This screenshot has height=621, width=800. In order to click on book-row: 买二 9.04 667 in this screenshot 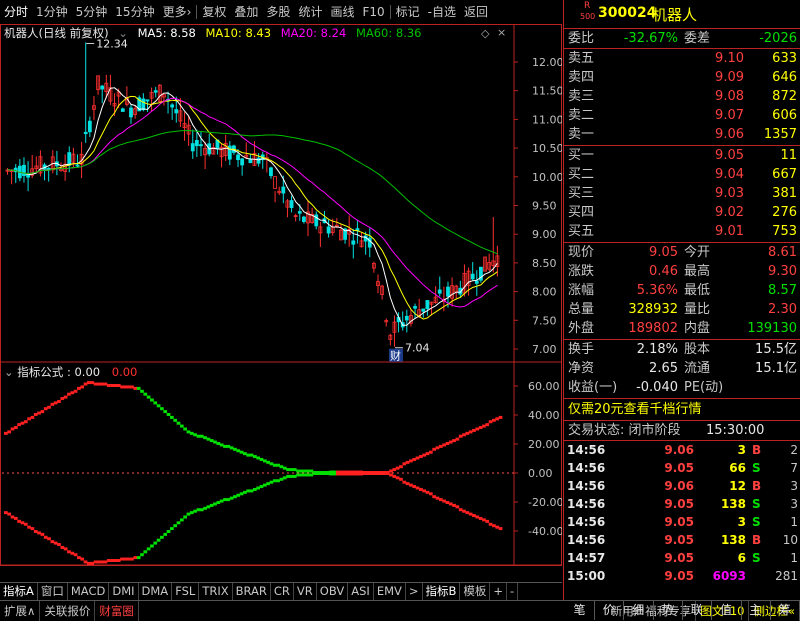, I will do `click(682, 174)`.